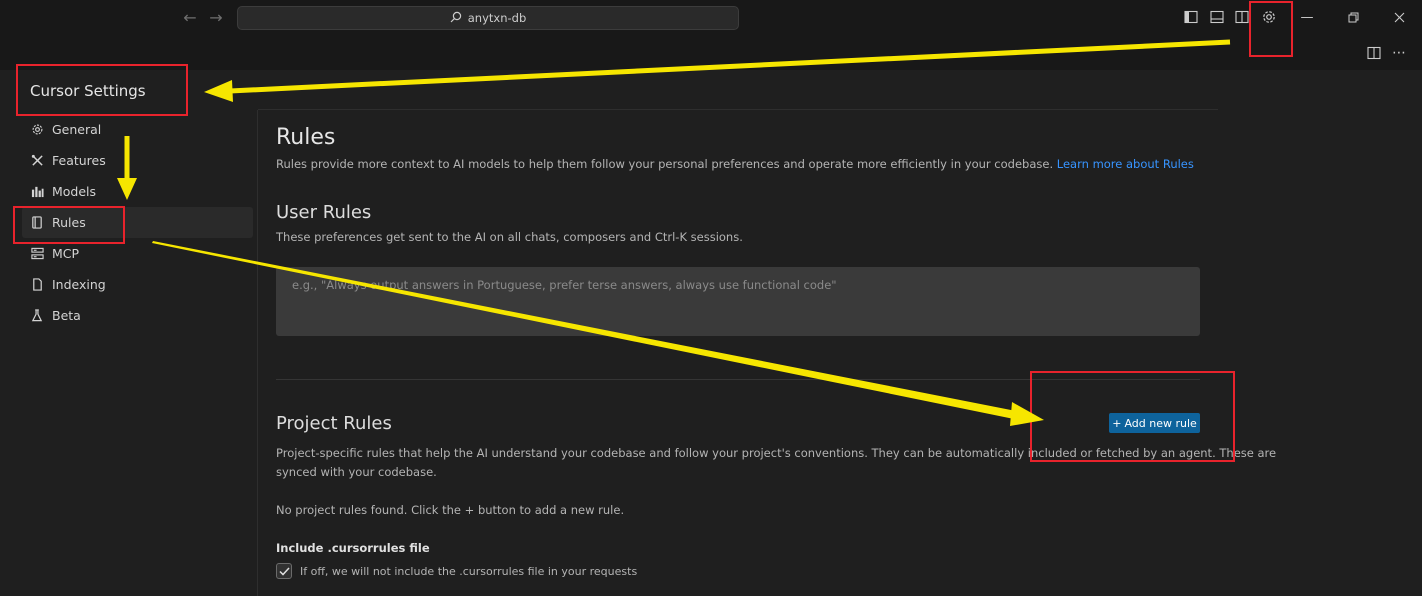  I want to click on restore-icon, so click(1353, 17).